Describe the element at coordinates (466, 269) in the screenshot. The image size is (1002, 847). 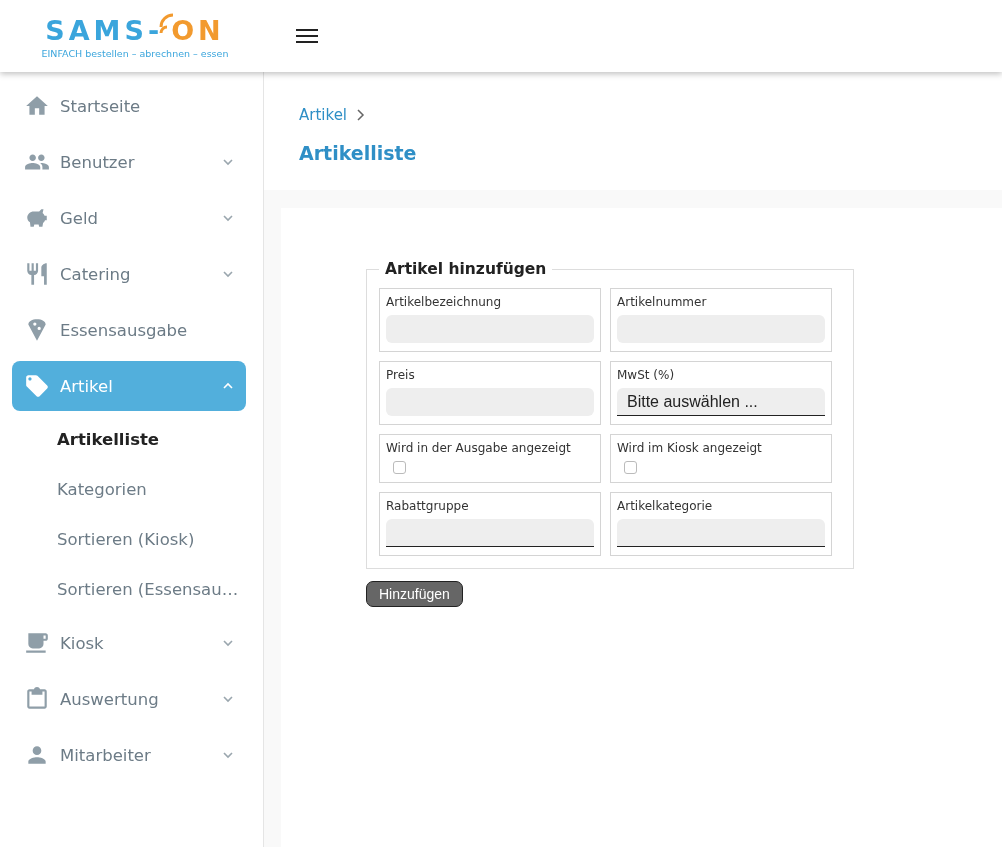
I see `form-legend: Artikel hinzufügen` at that location.